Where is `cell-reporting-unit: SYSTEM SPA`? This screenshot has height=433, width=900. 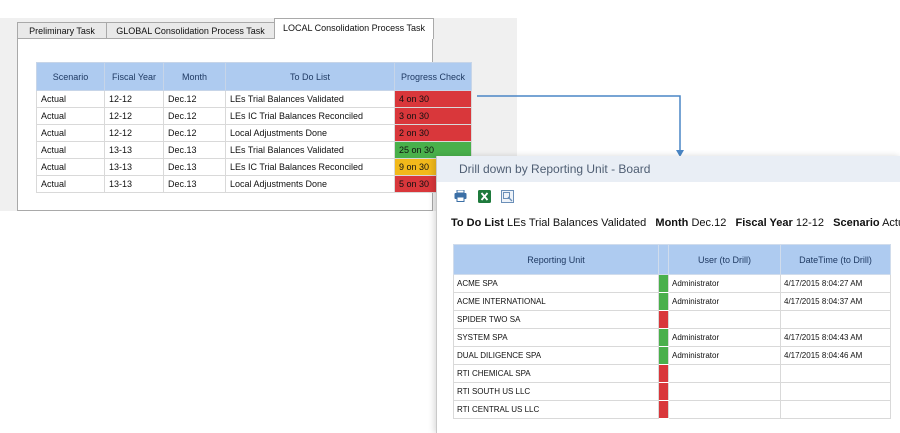
cell-reporting-unit: SYSTEM SPA is located at coordinates (556, 337).